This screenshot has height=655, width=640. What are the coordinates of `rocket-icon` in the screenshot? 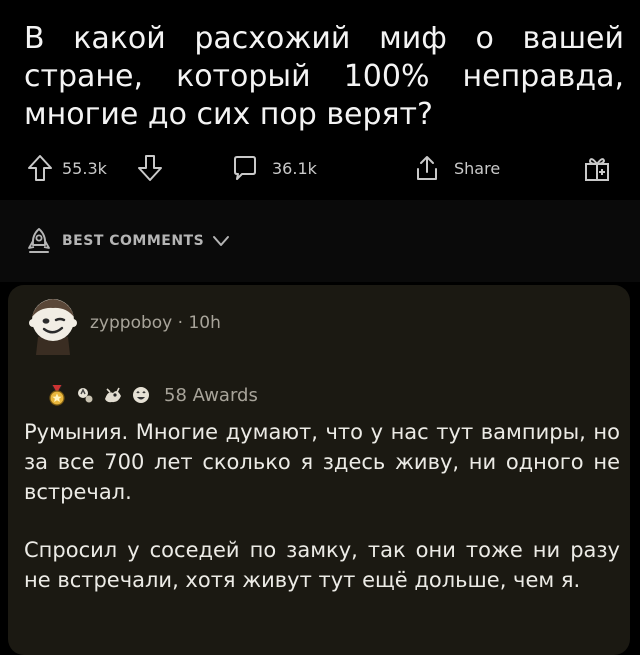 It's located at (39, 240).